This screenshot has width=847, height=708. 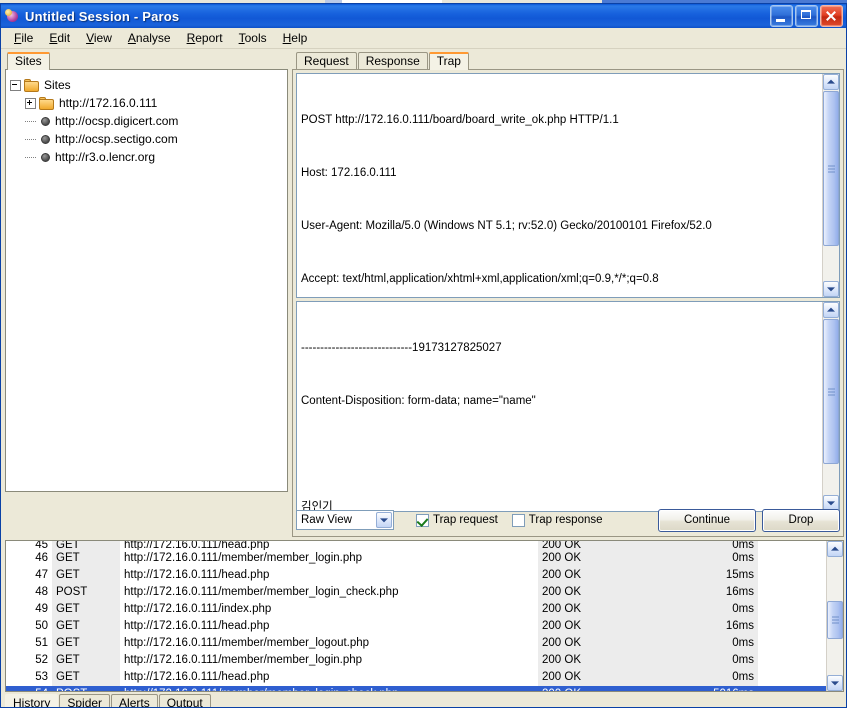 I want to click on menu-bar: File Edit View Analyse Report Tools Help, so click(x=423, y=38).